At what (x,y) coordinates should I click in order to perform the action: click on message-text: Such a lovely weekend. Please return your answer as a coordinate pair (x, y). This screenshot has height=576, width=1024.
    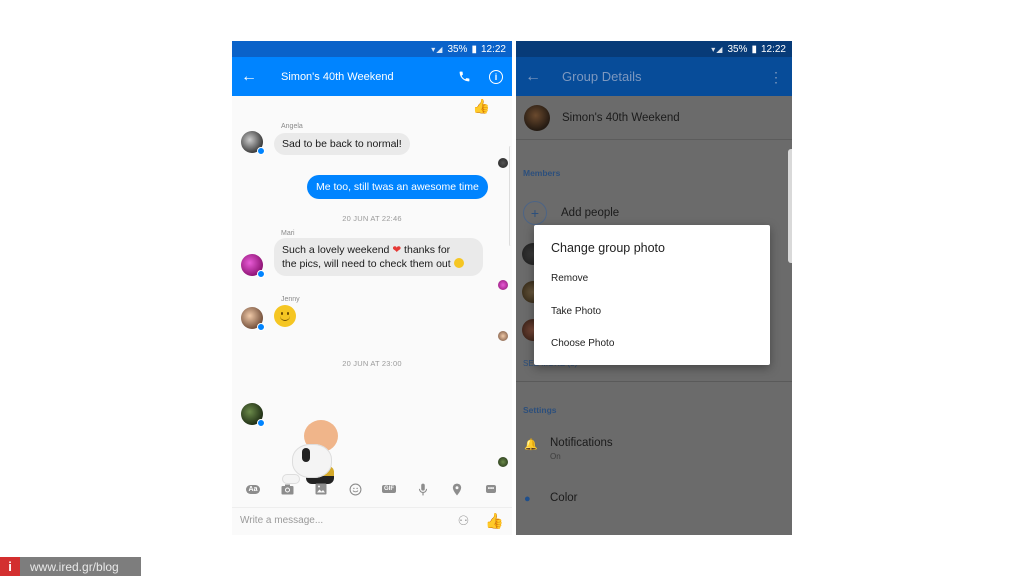
    Looking at the image, I should click on (336, 250).